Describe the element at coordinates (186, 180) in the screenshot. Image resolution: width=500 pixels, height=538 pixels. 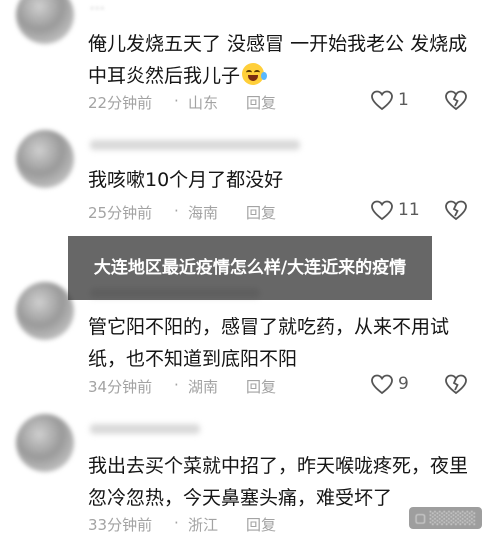
I see `comment-text-content: 我咳嗽10个月了都没好` at that location.